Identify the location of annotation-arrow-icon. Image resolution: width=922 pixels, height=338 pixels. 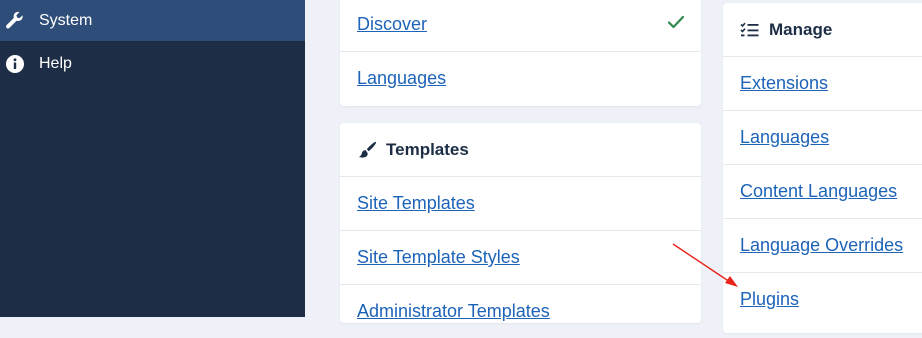
(705, 265).